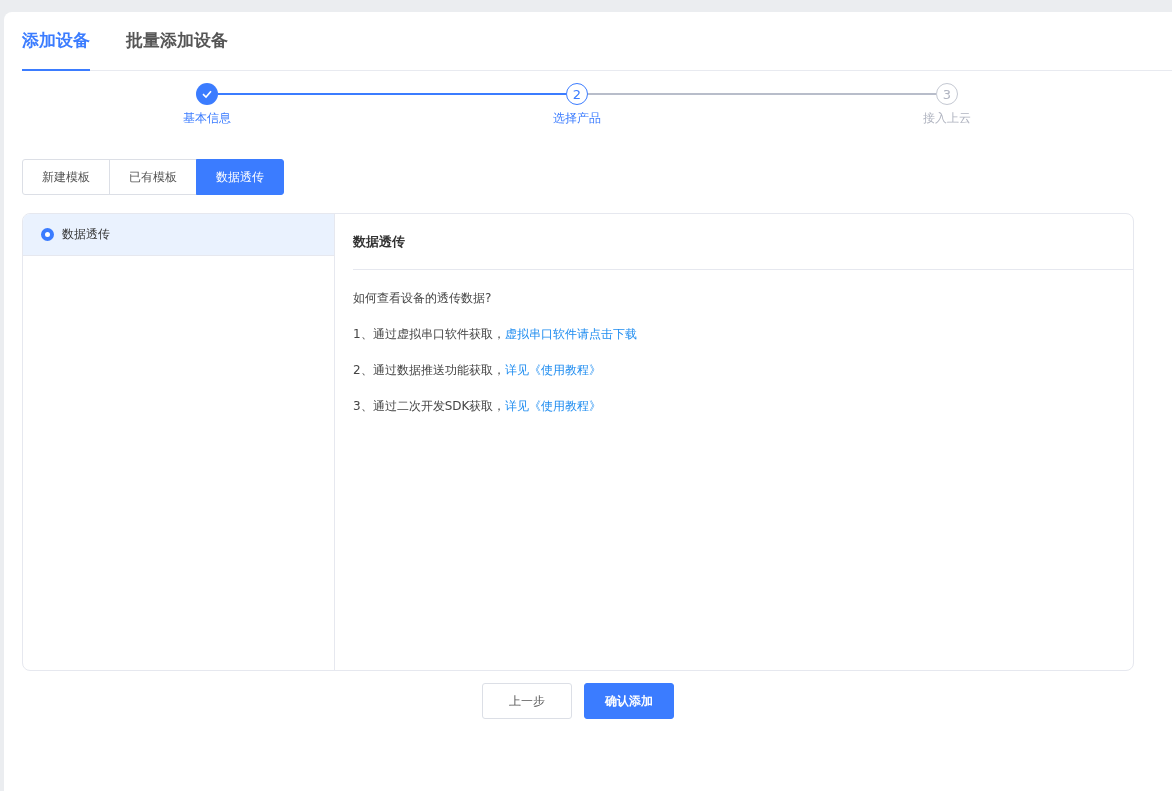 The height and width of the screenshot is (791, 1172). I want to click on tab: 添加设备, so click(56, 41).